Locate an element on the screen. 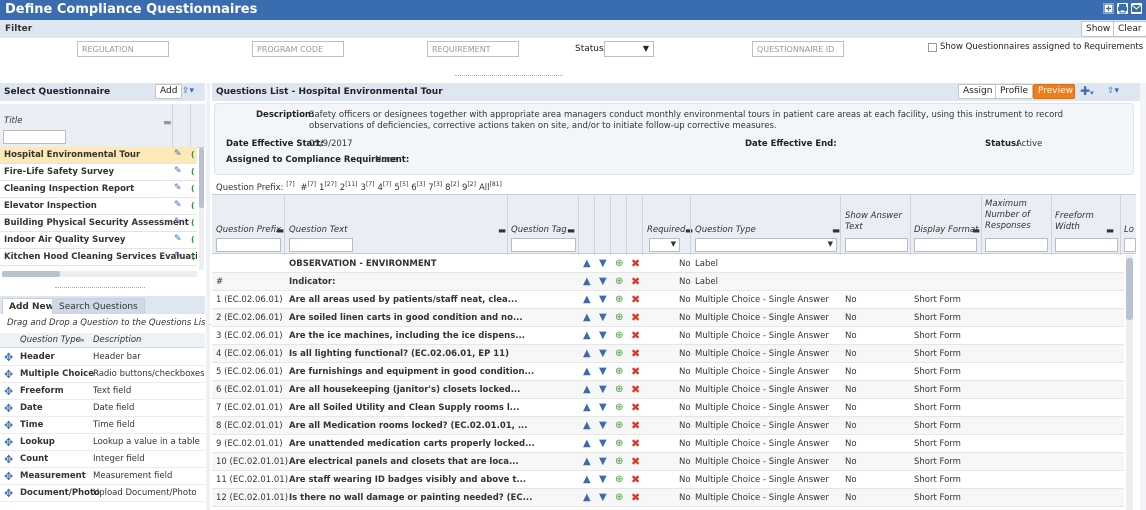 This screenshot has height=510, width=1146. question-type-item: ✥ Count Integer field is located at coordinates (102, 459).